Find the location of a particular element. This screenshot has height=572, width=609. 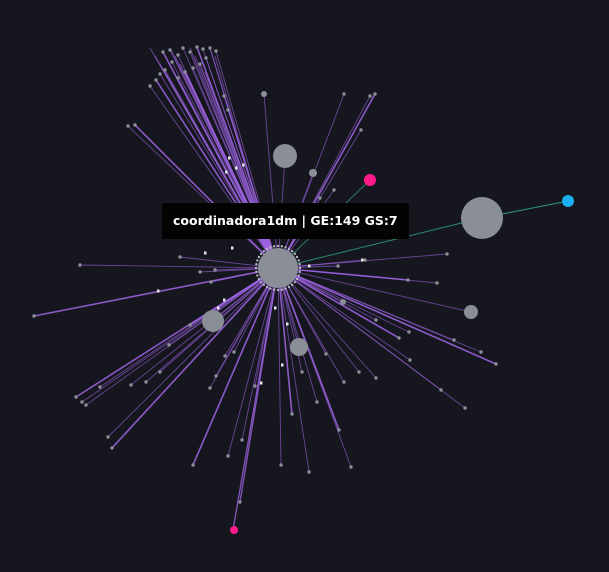

accent-node-cyan is located at coordinates (568, 201).